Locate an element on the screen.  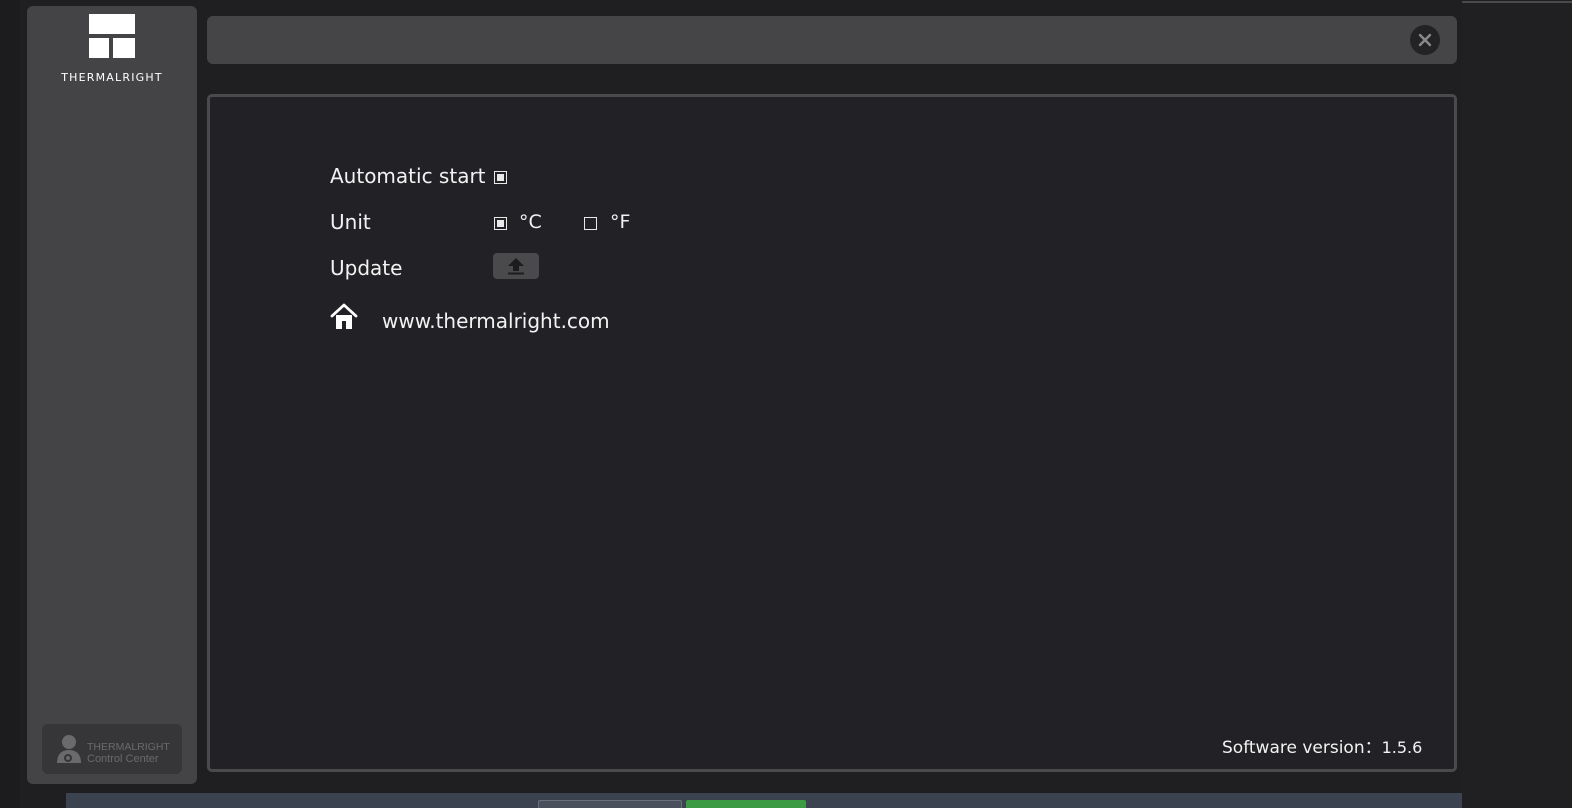
unit-label: Unit is located at coordinates (350, 222).